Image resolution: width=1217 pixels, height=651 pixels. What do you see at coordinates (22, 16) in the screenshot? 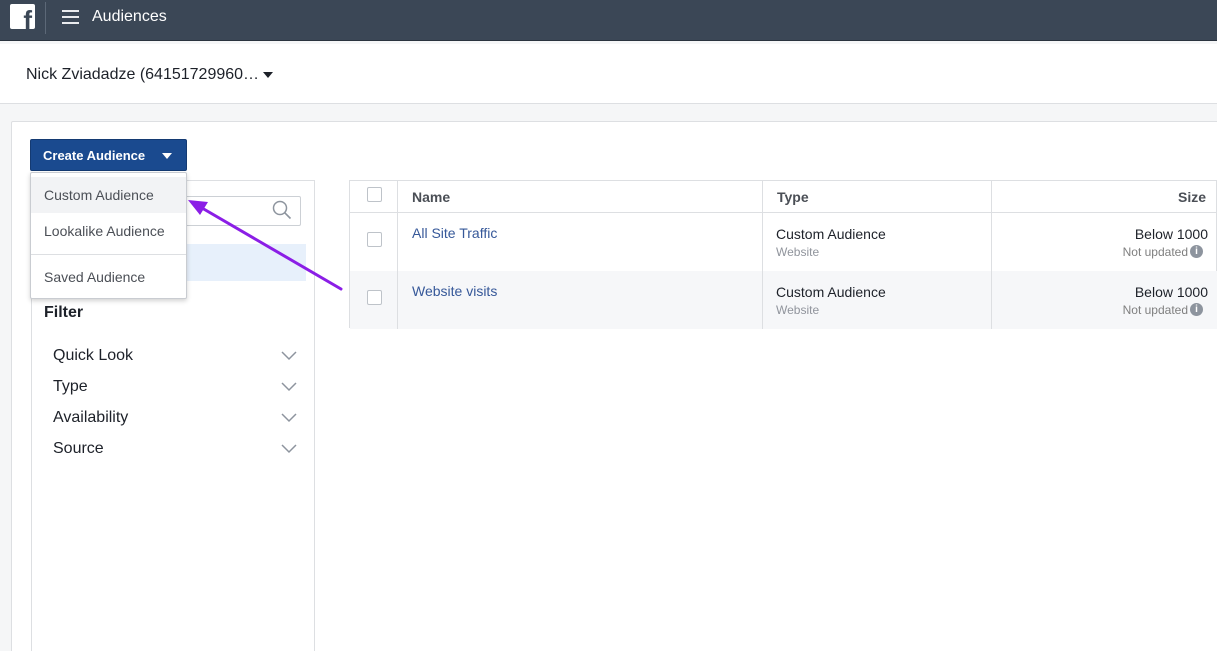
I see `facebook-logo-icon: f` at bounding box center [22, 16].